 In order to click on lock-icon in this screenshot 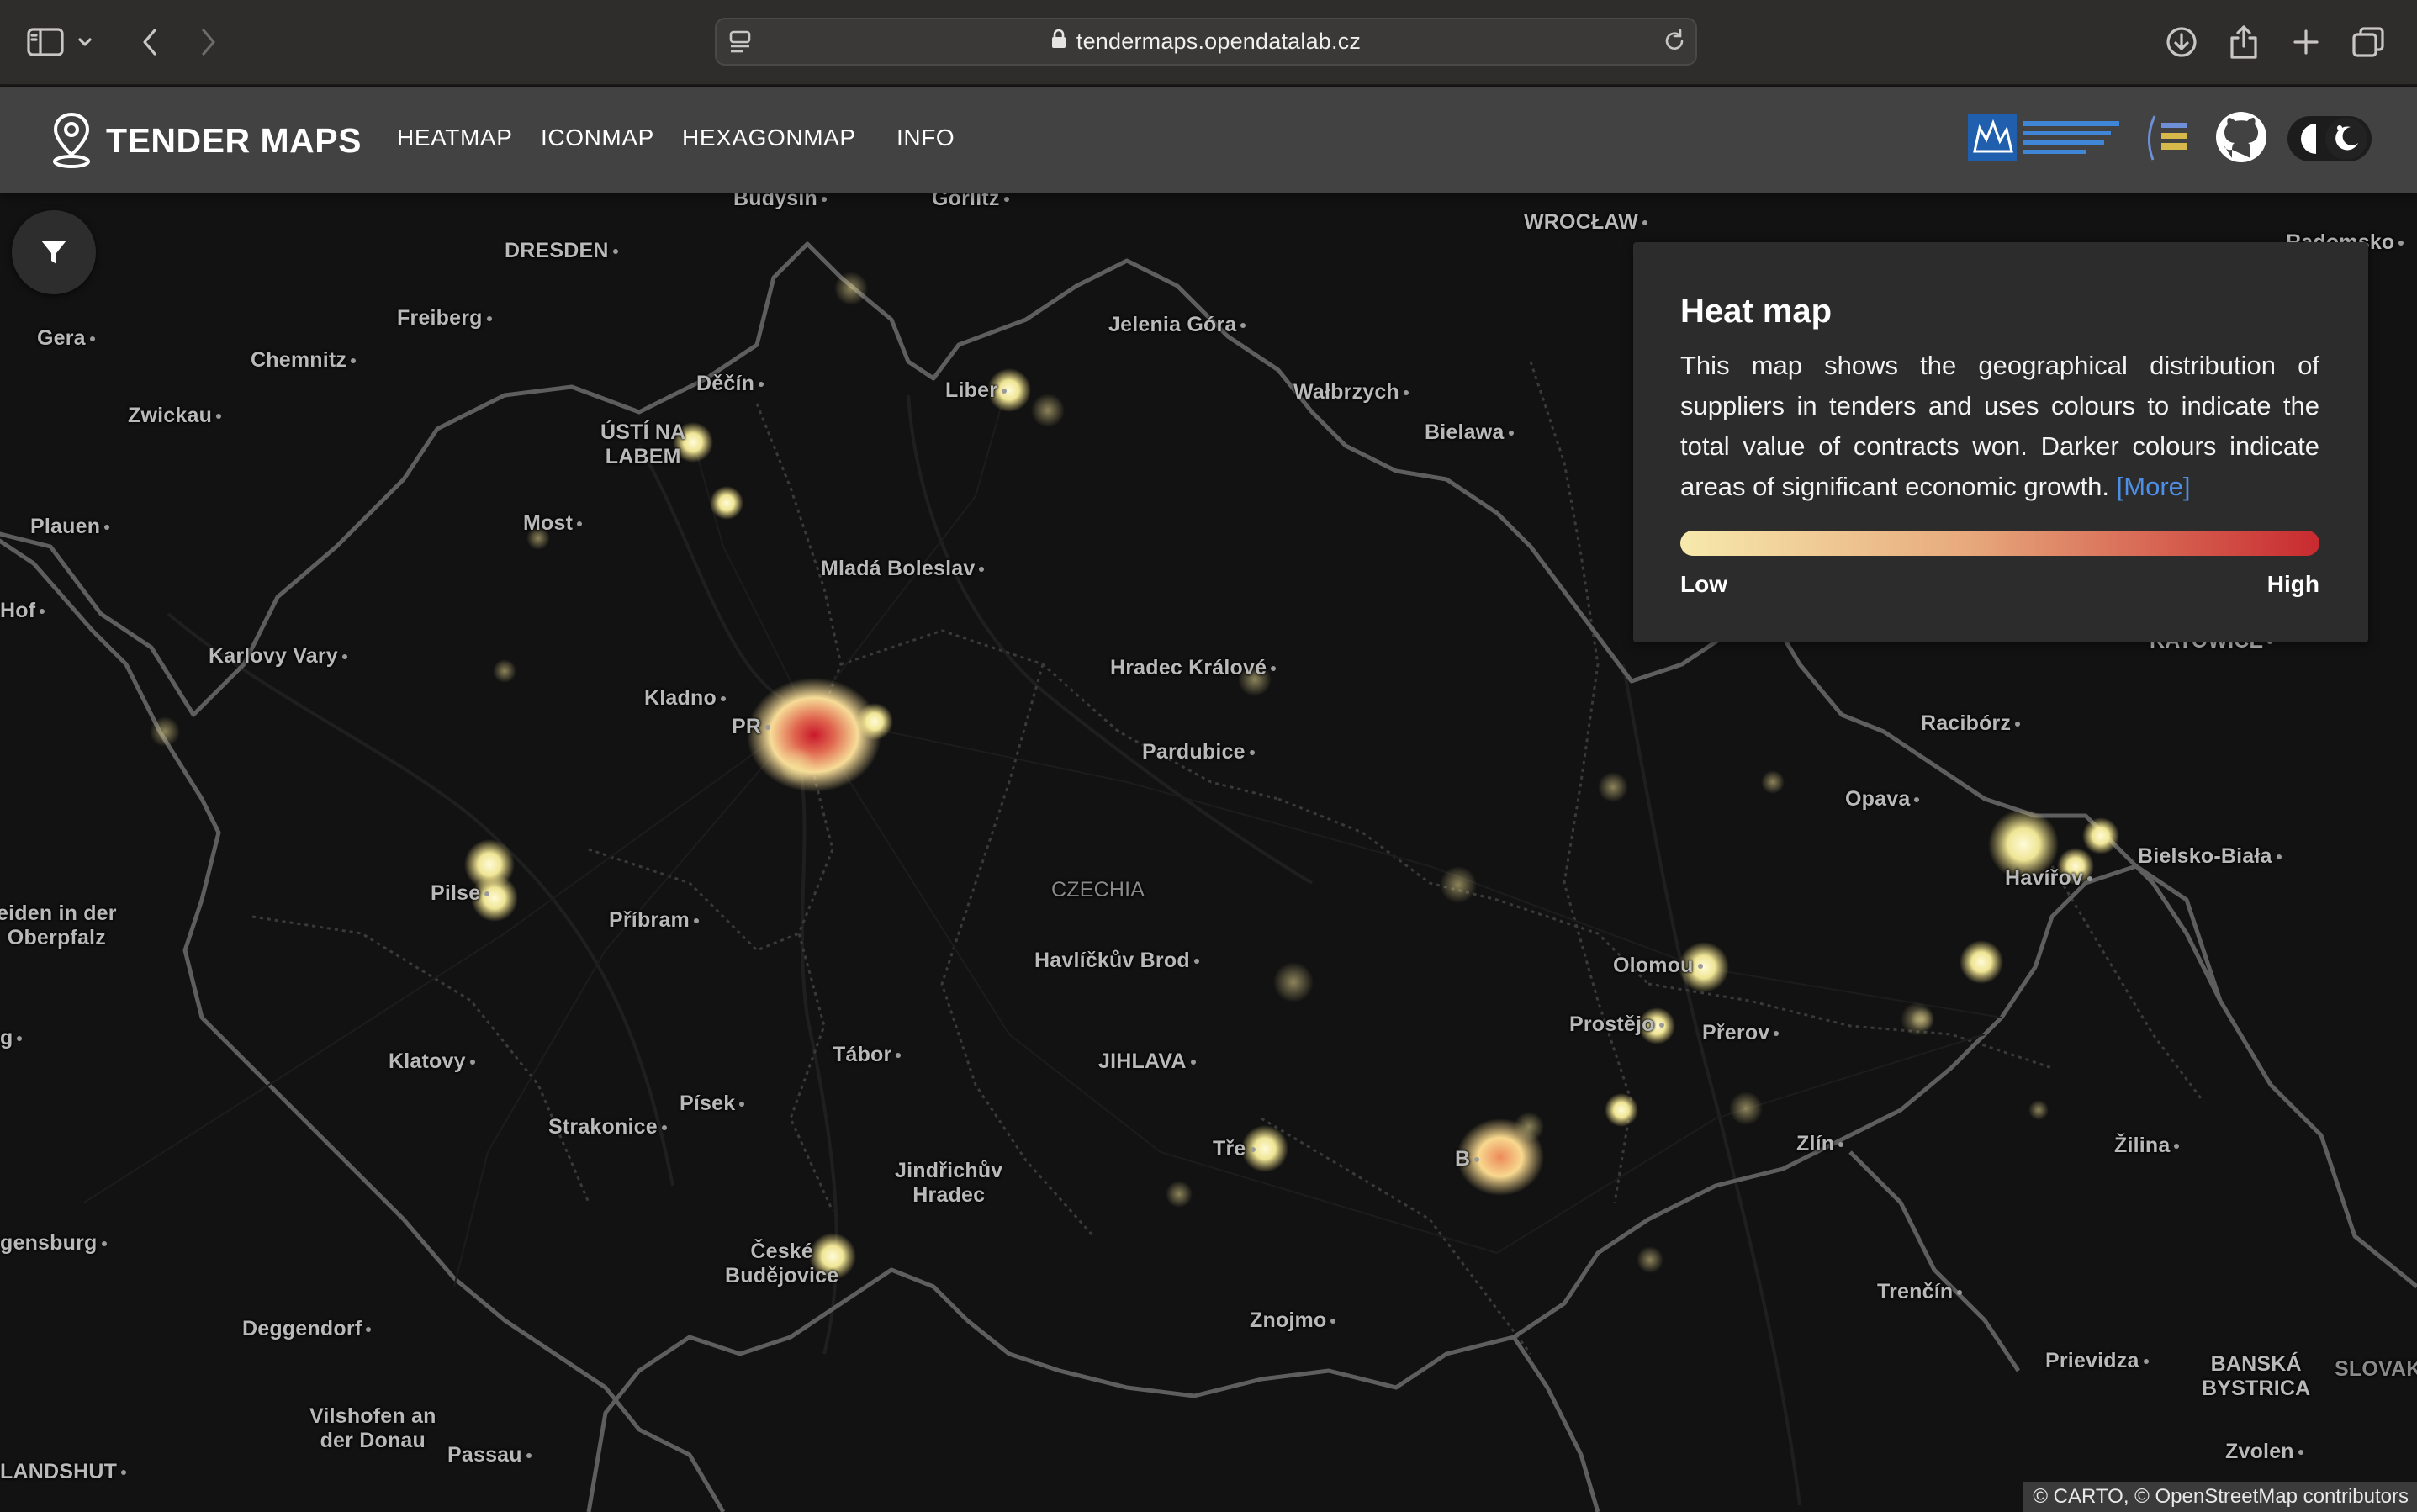, I will do `click(1058, 42)`.